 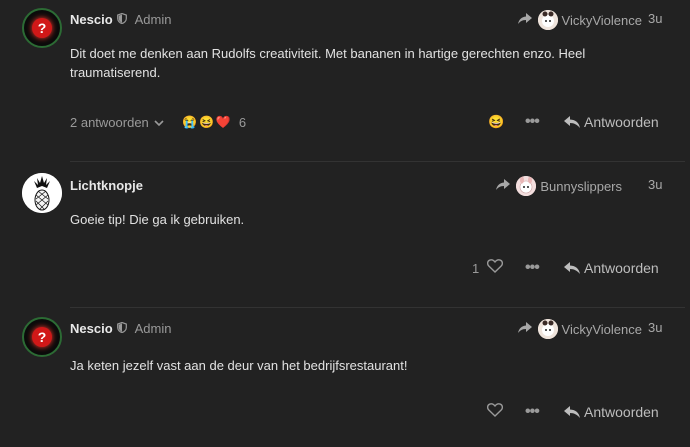 I want to click on like-count: 1, so click(x=475, y=268).